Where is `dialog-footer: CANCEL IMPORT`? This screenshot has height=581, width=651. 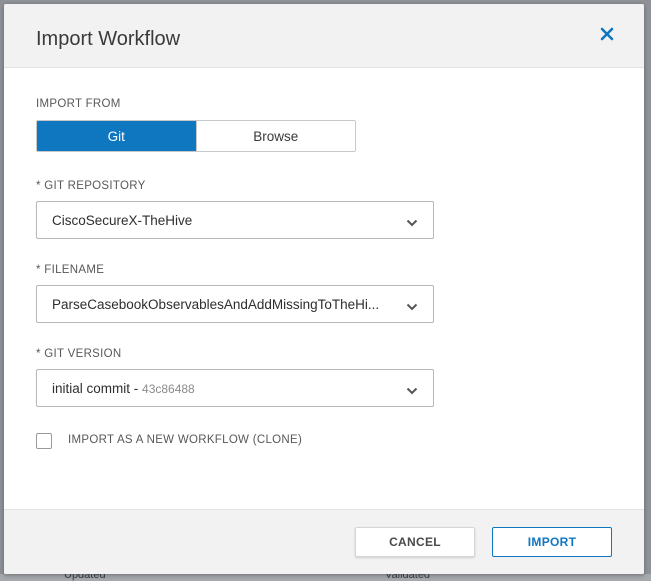 dialog-footer: CANCEL IMPORT is located at coordinates (324, 541).